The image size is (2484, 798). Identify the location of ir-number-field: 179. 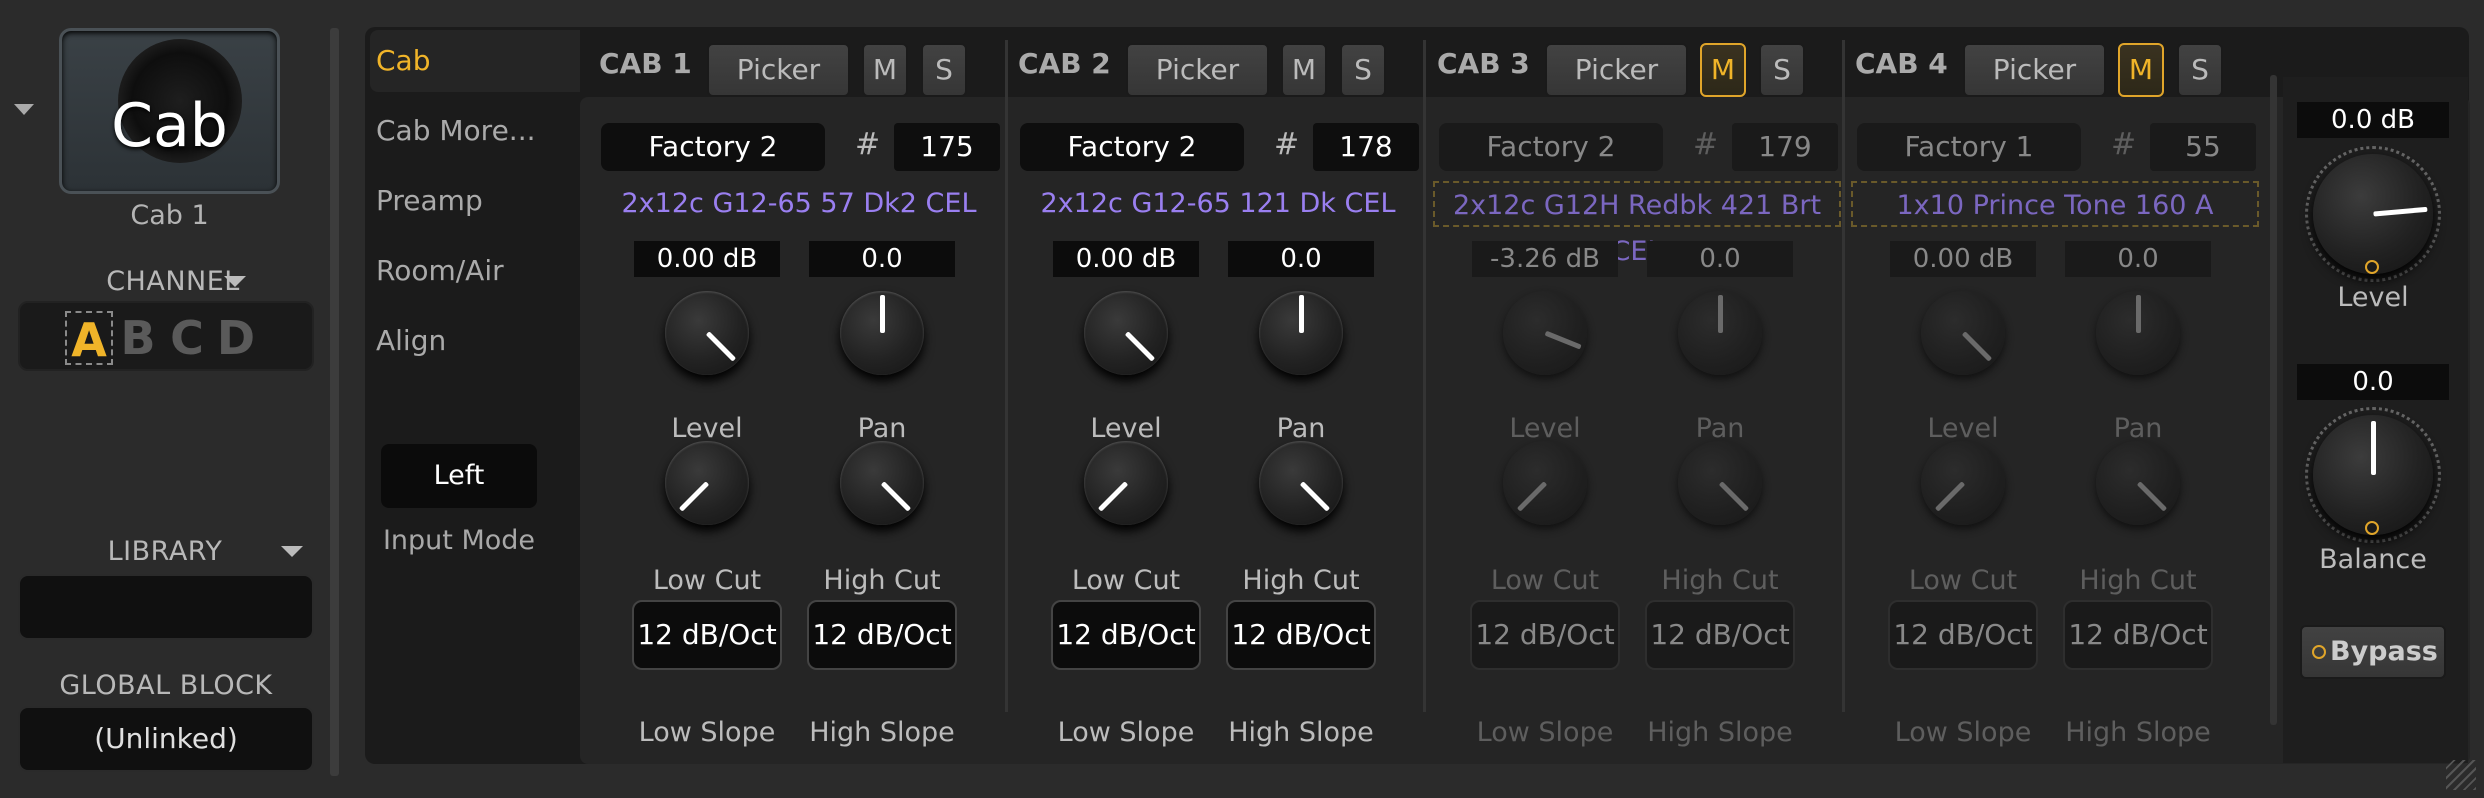
(1785, 147).